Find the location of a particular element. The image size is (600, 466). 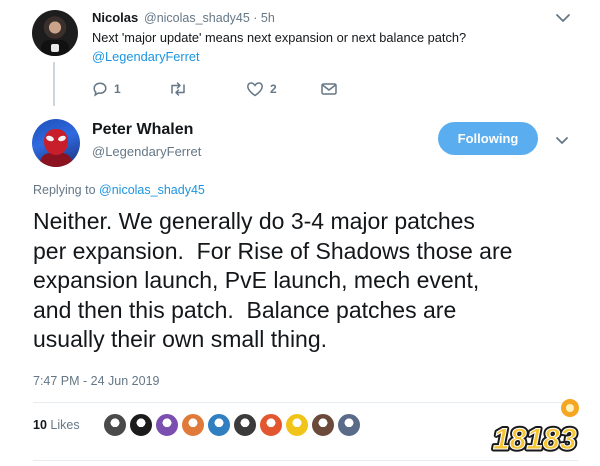

parent-author-meta: @nicolas_shady45 · 5h is located at coordinates (209, 18).